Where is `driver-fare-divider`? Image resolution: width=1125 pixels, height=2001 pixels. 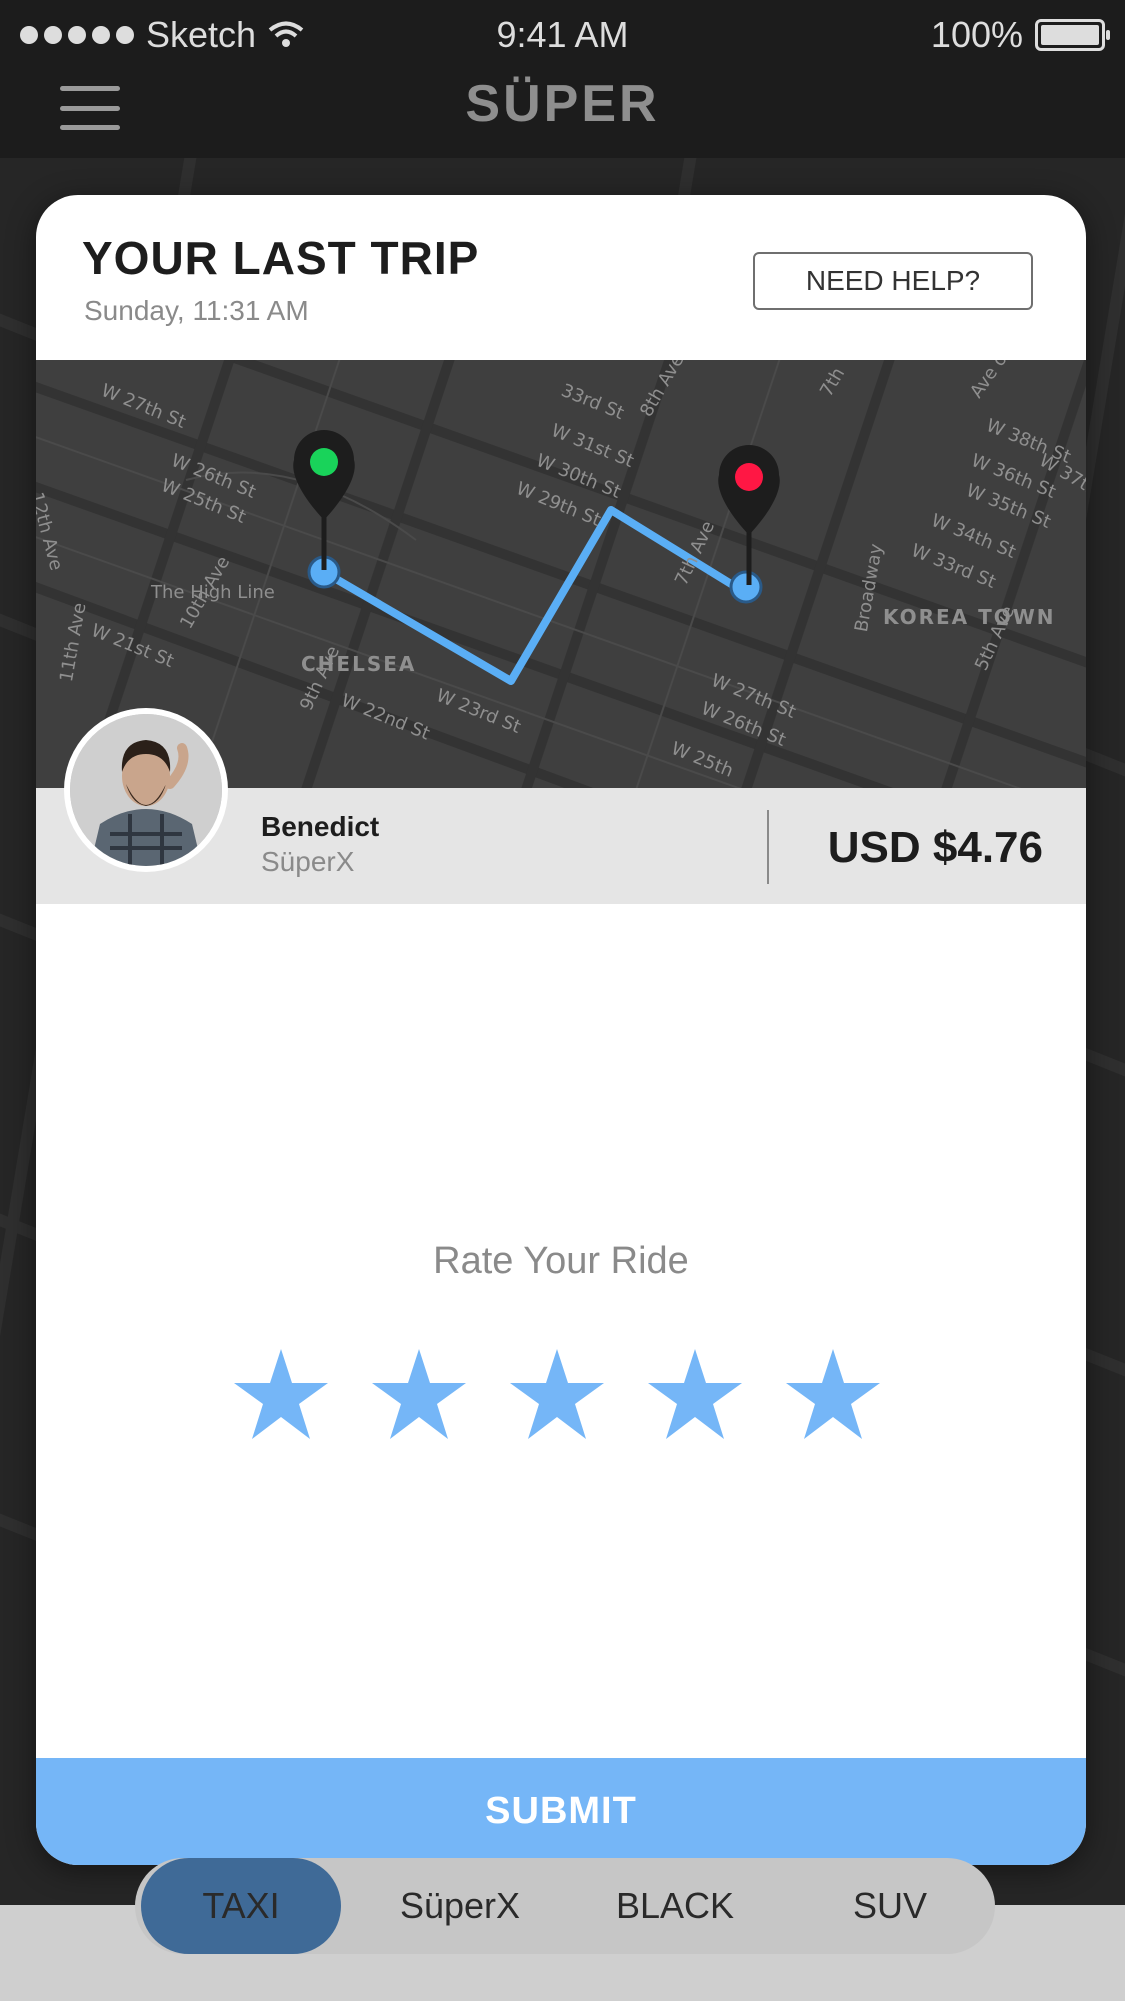 driver-fare-divider is located at coordinates (768, 847).